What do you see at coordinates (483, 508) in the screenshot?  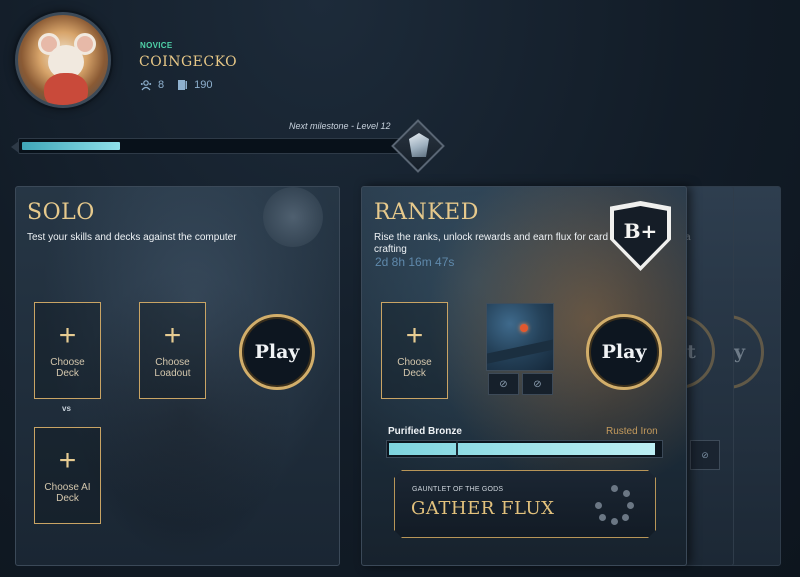 I see `gather-flux-title: GATHER FLUX` at bounding box center [483, 508].